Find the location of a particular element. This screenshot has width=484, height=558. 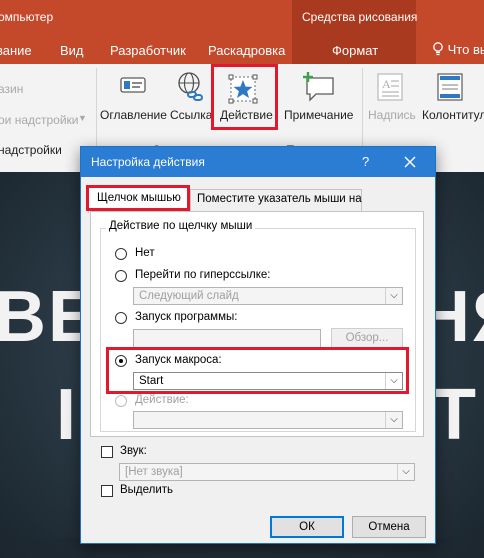

header-footer-button: Колонтитулы is located at coordinates (451, 98).